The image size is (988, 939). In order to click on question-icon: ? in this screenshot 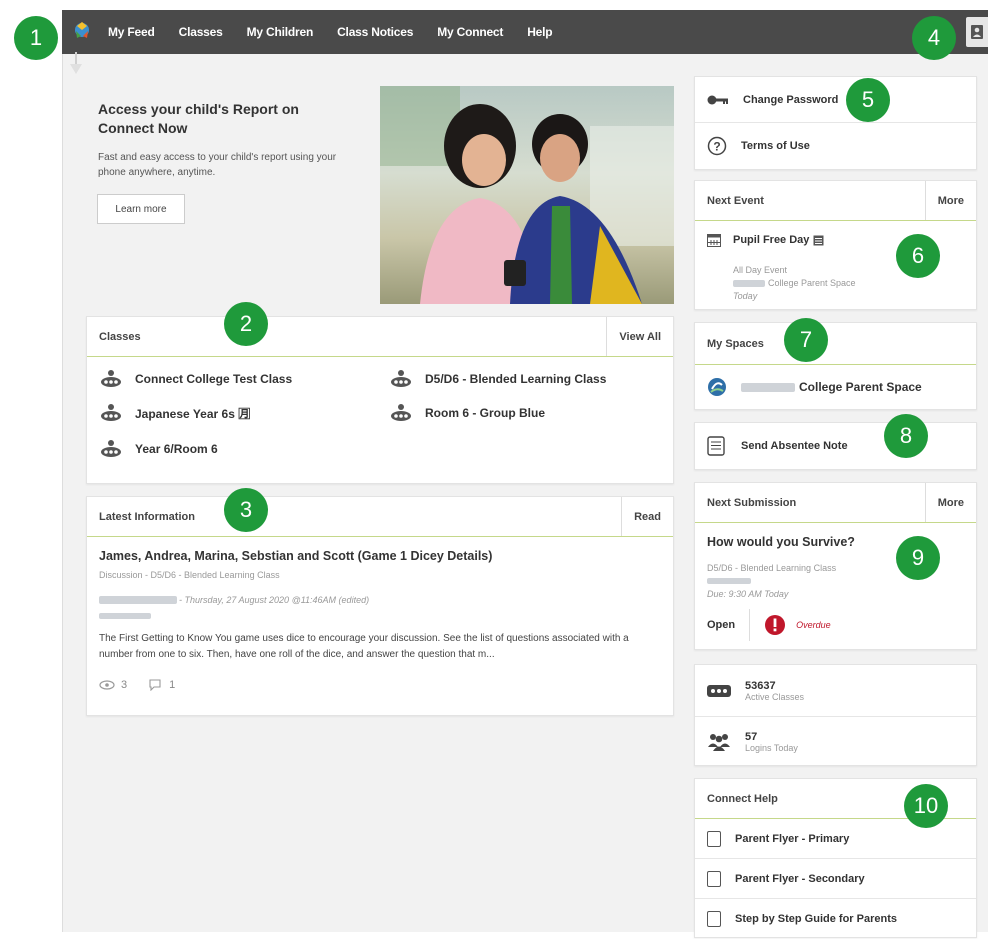, I will do `click(717, 146)`.